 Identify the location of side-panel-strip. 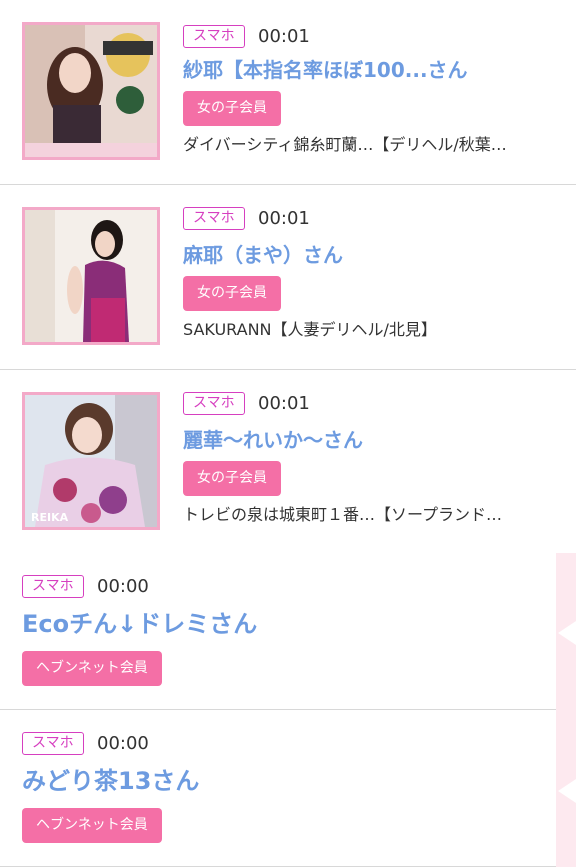
(566, 710).